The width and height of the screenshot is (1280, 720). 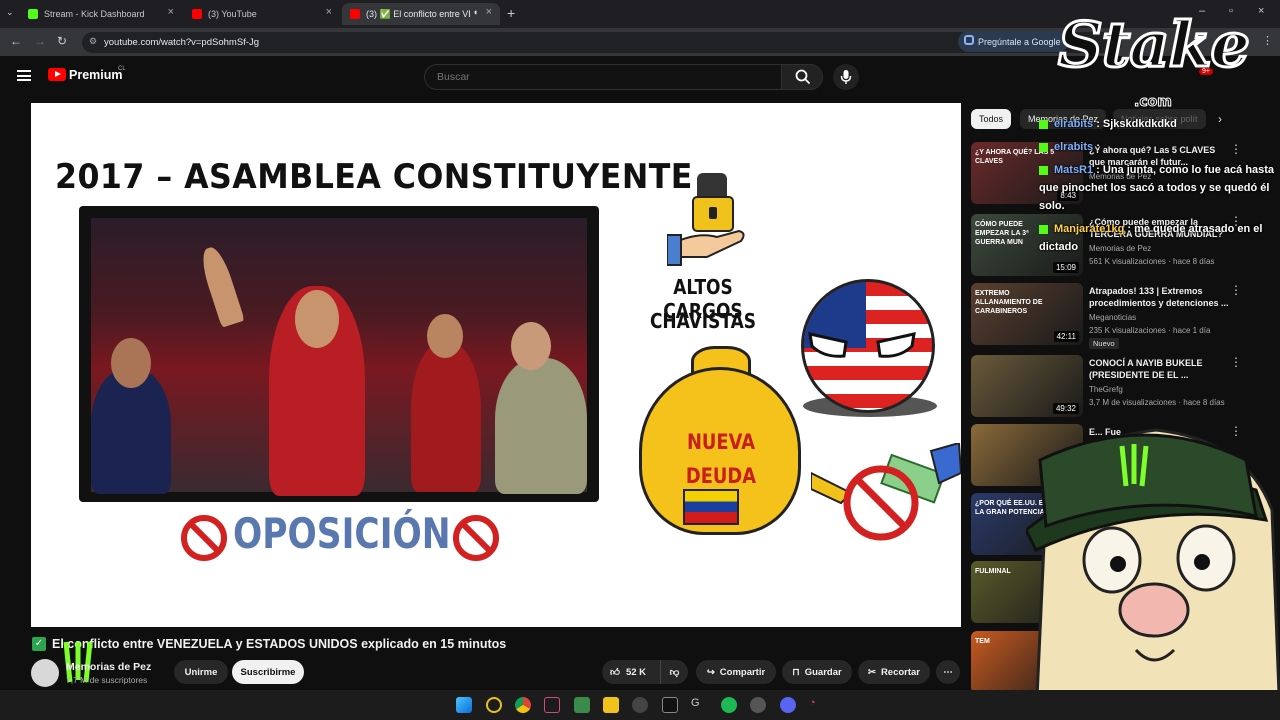 What do you see at coordinates (1106, 389) in the screenshot?
I see `recommendation-channel: TheGrefg` at bounding box center [1106, 389].